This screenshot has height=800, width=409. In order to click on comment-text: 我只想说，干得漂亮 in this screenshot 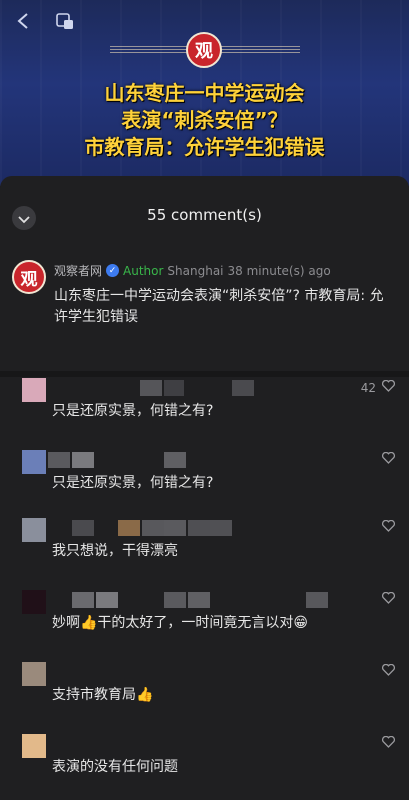, I will do `click(115, 551)`.